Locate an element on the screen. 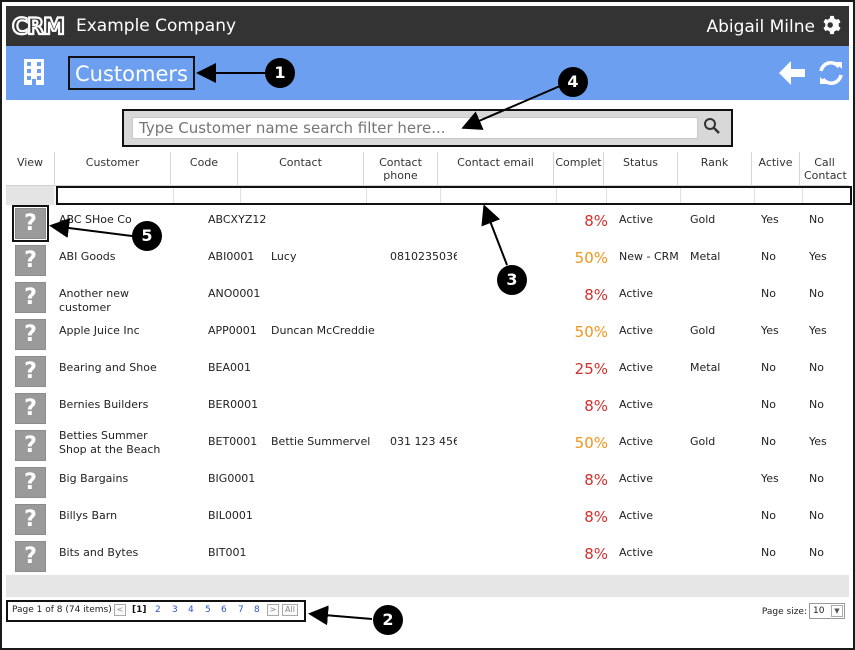 Image resolution: width=855 pixels, height=650 pixels. filter-status is located at coordinates (644, 195).